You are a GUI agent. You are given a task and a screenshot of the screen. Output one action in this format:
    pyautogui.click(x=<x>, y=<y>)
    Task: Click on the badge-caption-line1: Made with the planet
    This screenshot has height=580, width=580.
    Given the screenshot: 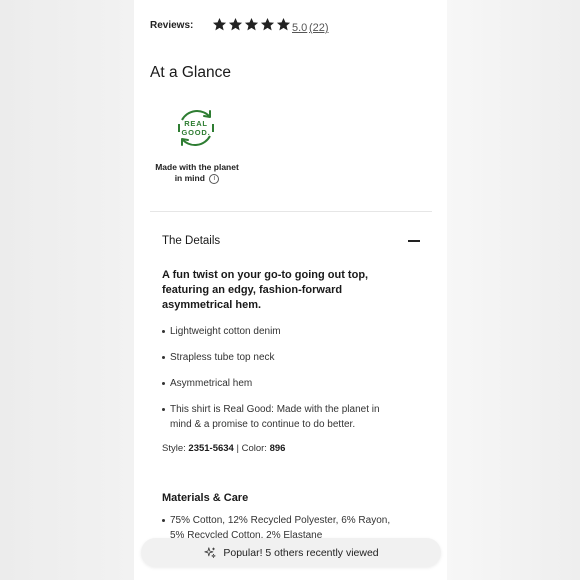 What is the action you would take?
    pyautogui.click(x=197, y=167)
    